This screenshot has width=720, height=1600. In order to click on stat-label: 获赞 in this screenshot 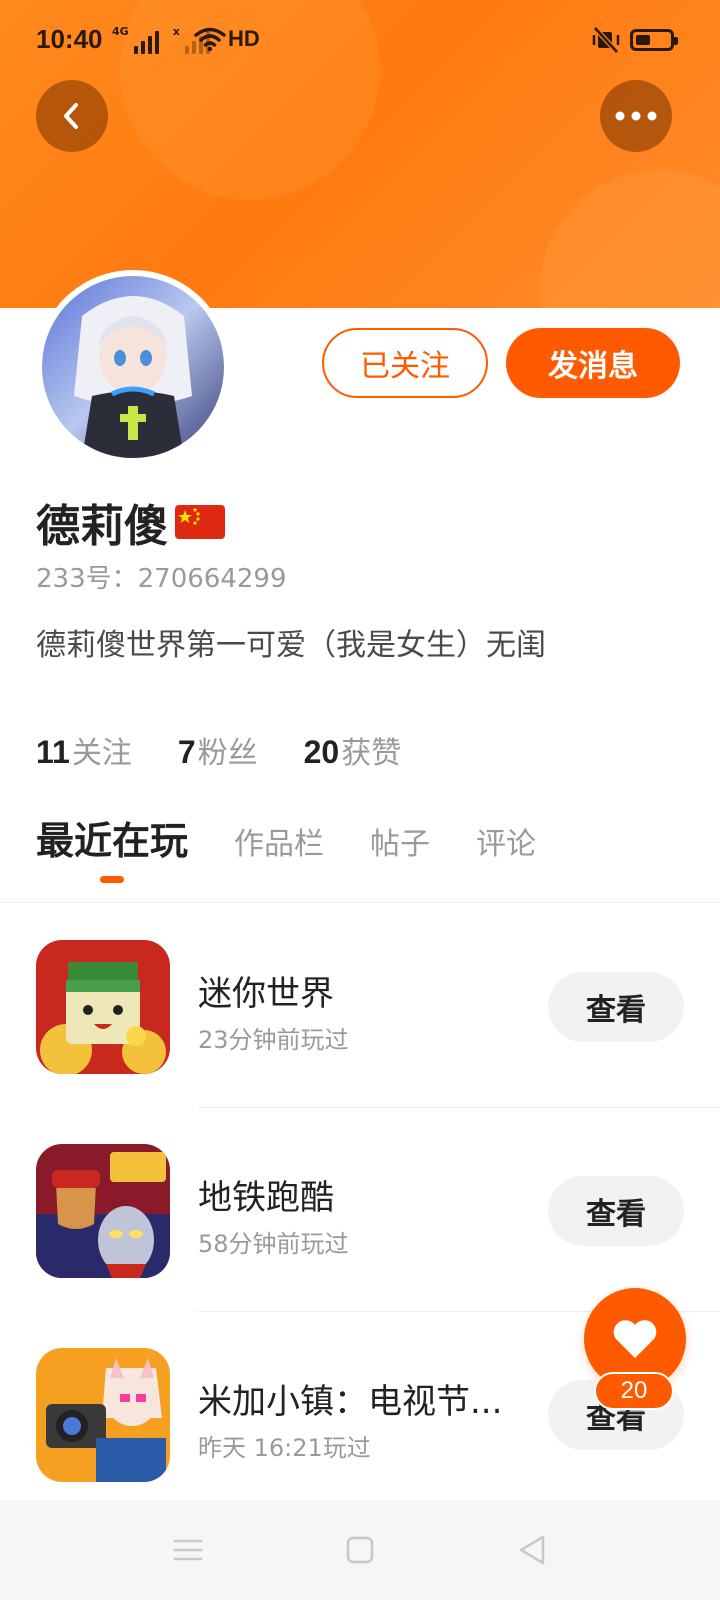, I will do `click(371, 753)`.